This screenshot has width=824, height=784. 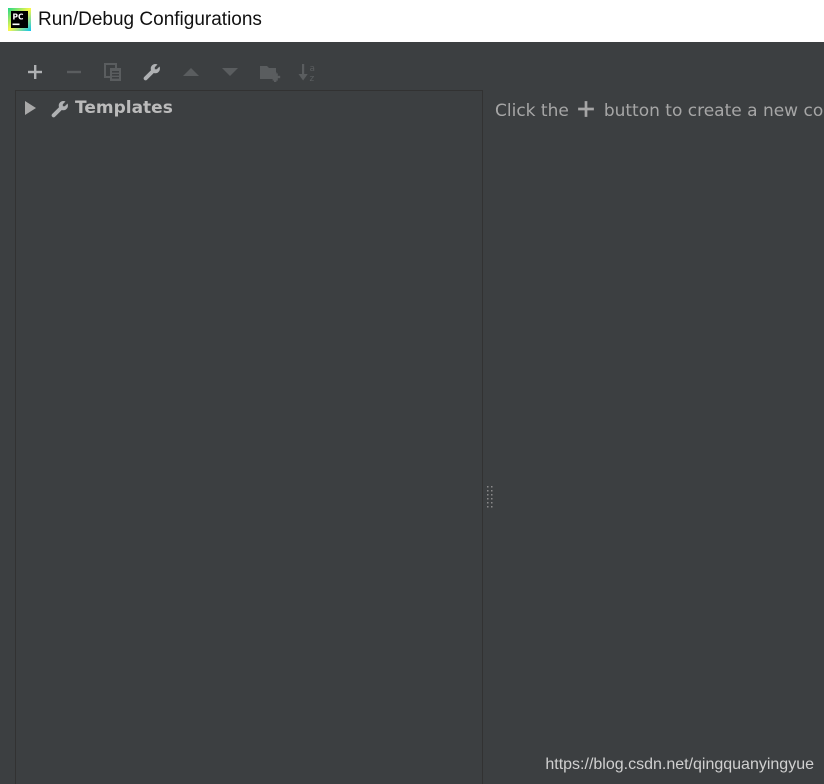 What do you see at coordinates (124, 108) in the screenshot?
I see `tree-item-label: Templates` at bounding box center [124, 108].